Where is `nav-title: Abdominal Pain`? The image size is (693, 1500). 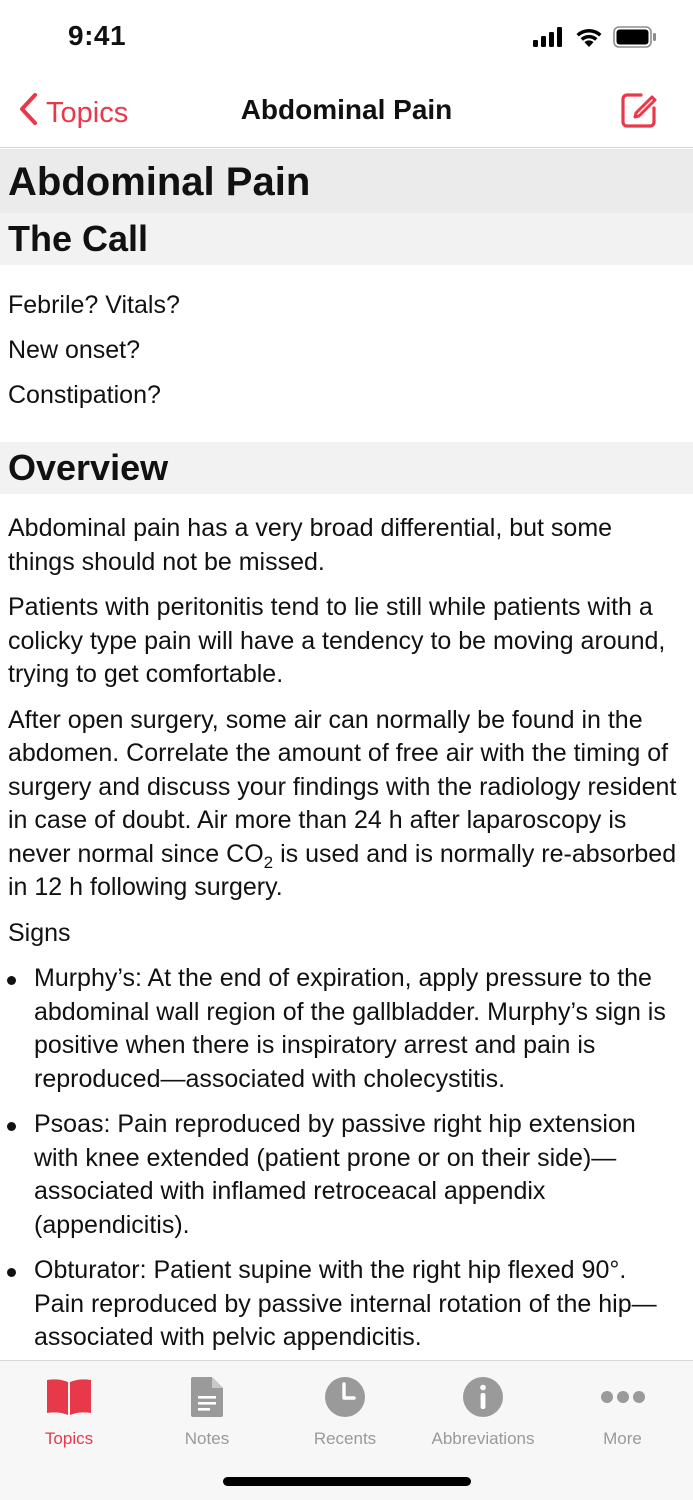
nav-title: Abdominal Pain is located at coordinates (346, 109).